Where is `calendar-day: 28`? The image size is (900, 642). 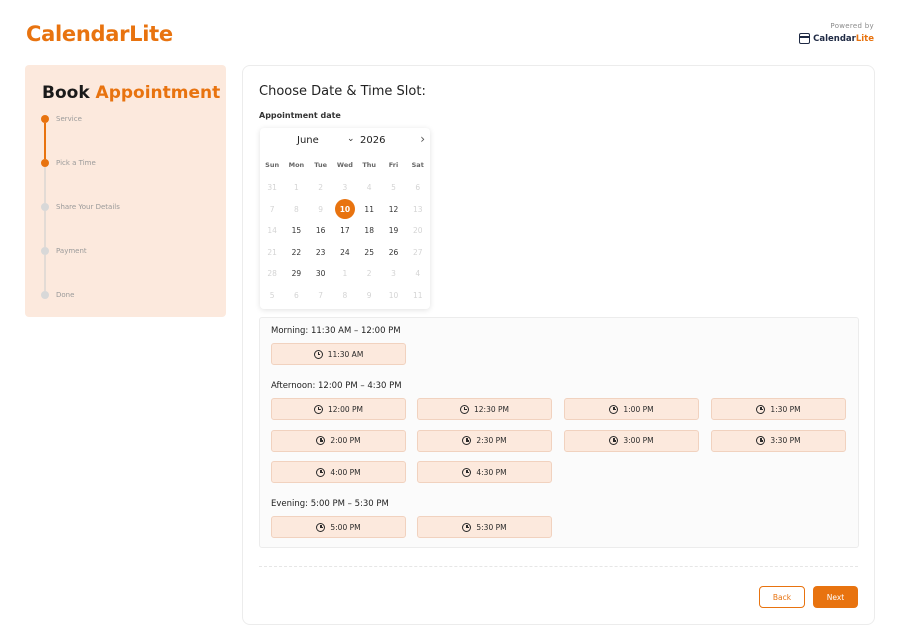 calendar-day: 28 is located at coordinates (272, 274).